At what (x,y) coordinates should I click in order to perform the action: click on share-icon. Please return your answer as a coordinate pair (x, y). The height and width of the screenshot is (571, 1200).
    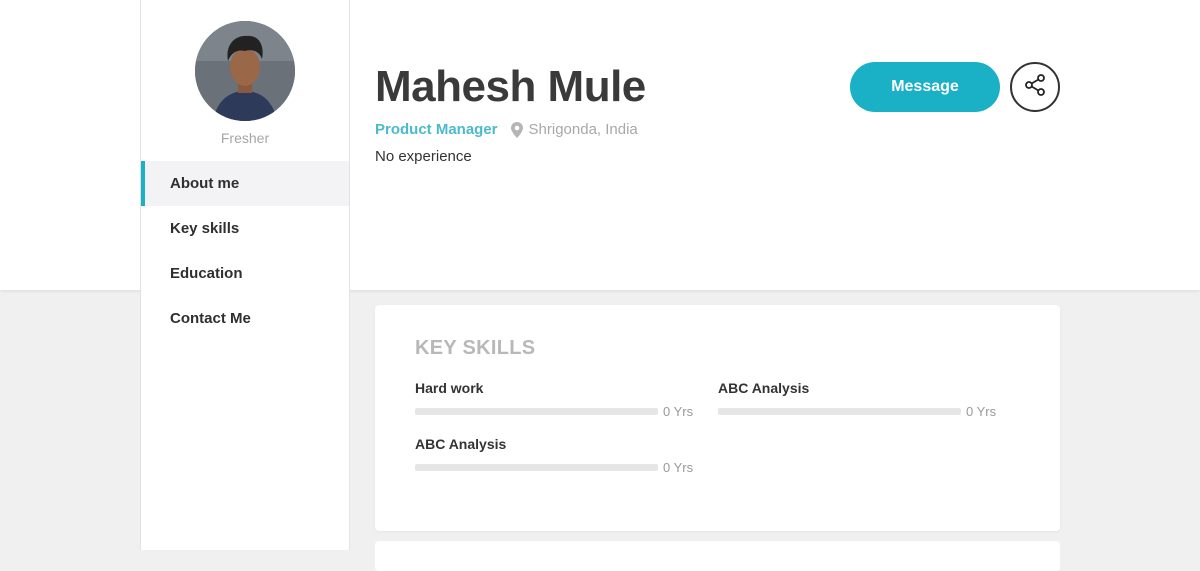
    Looking at the image, I should click on (1035, 87).